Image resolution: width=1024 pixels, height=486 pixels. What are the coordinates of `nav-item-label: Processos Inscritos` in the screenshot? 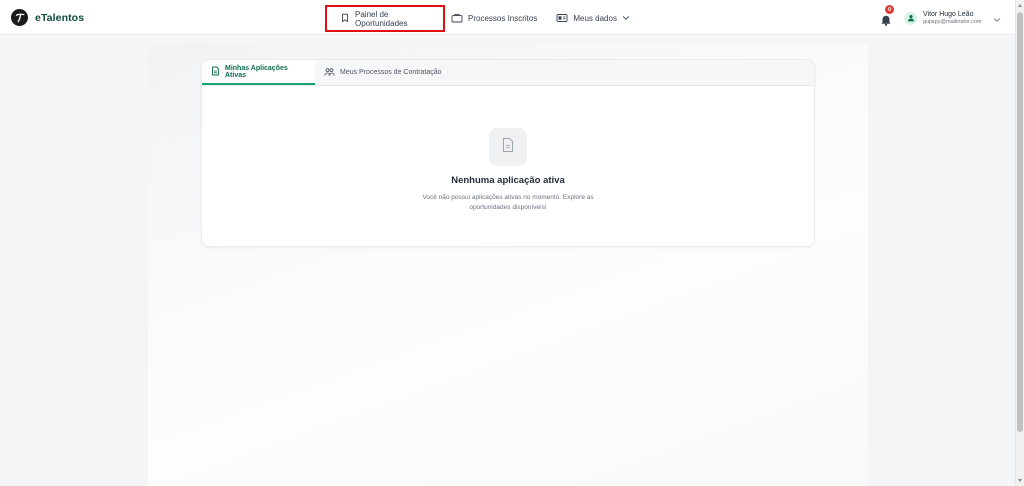 It's located at (503, 18).